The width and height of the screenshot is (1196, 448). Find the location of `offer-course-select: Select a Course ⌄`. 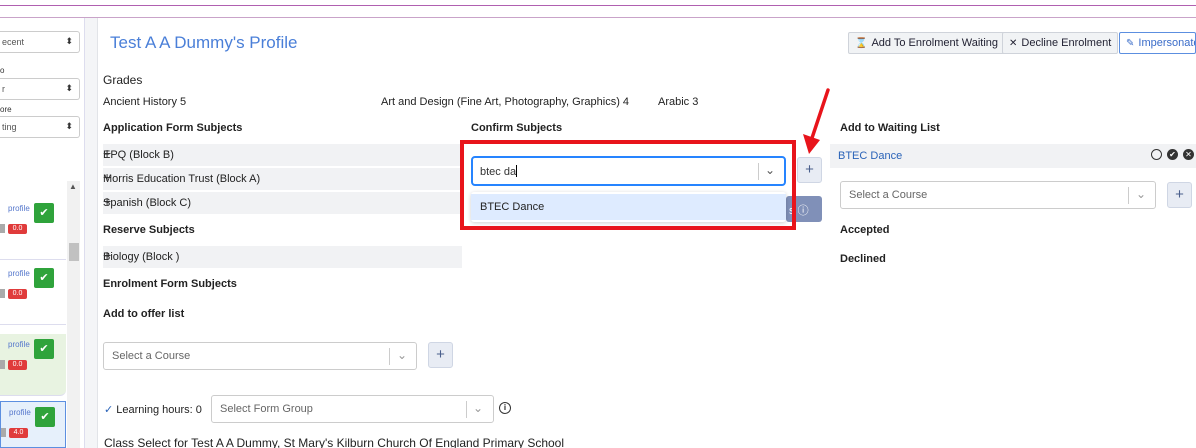

offer-course-select: Select a Course ⌄ is located at coordinates (260, 356).